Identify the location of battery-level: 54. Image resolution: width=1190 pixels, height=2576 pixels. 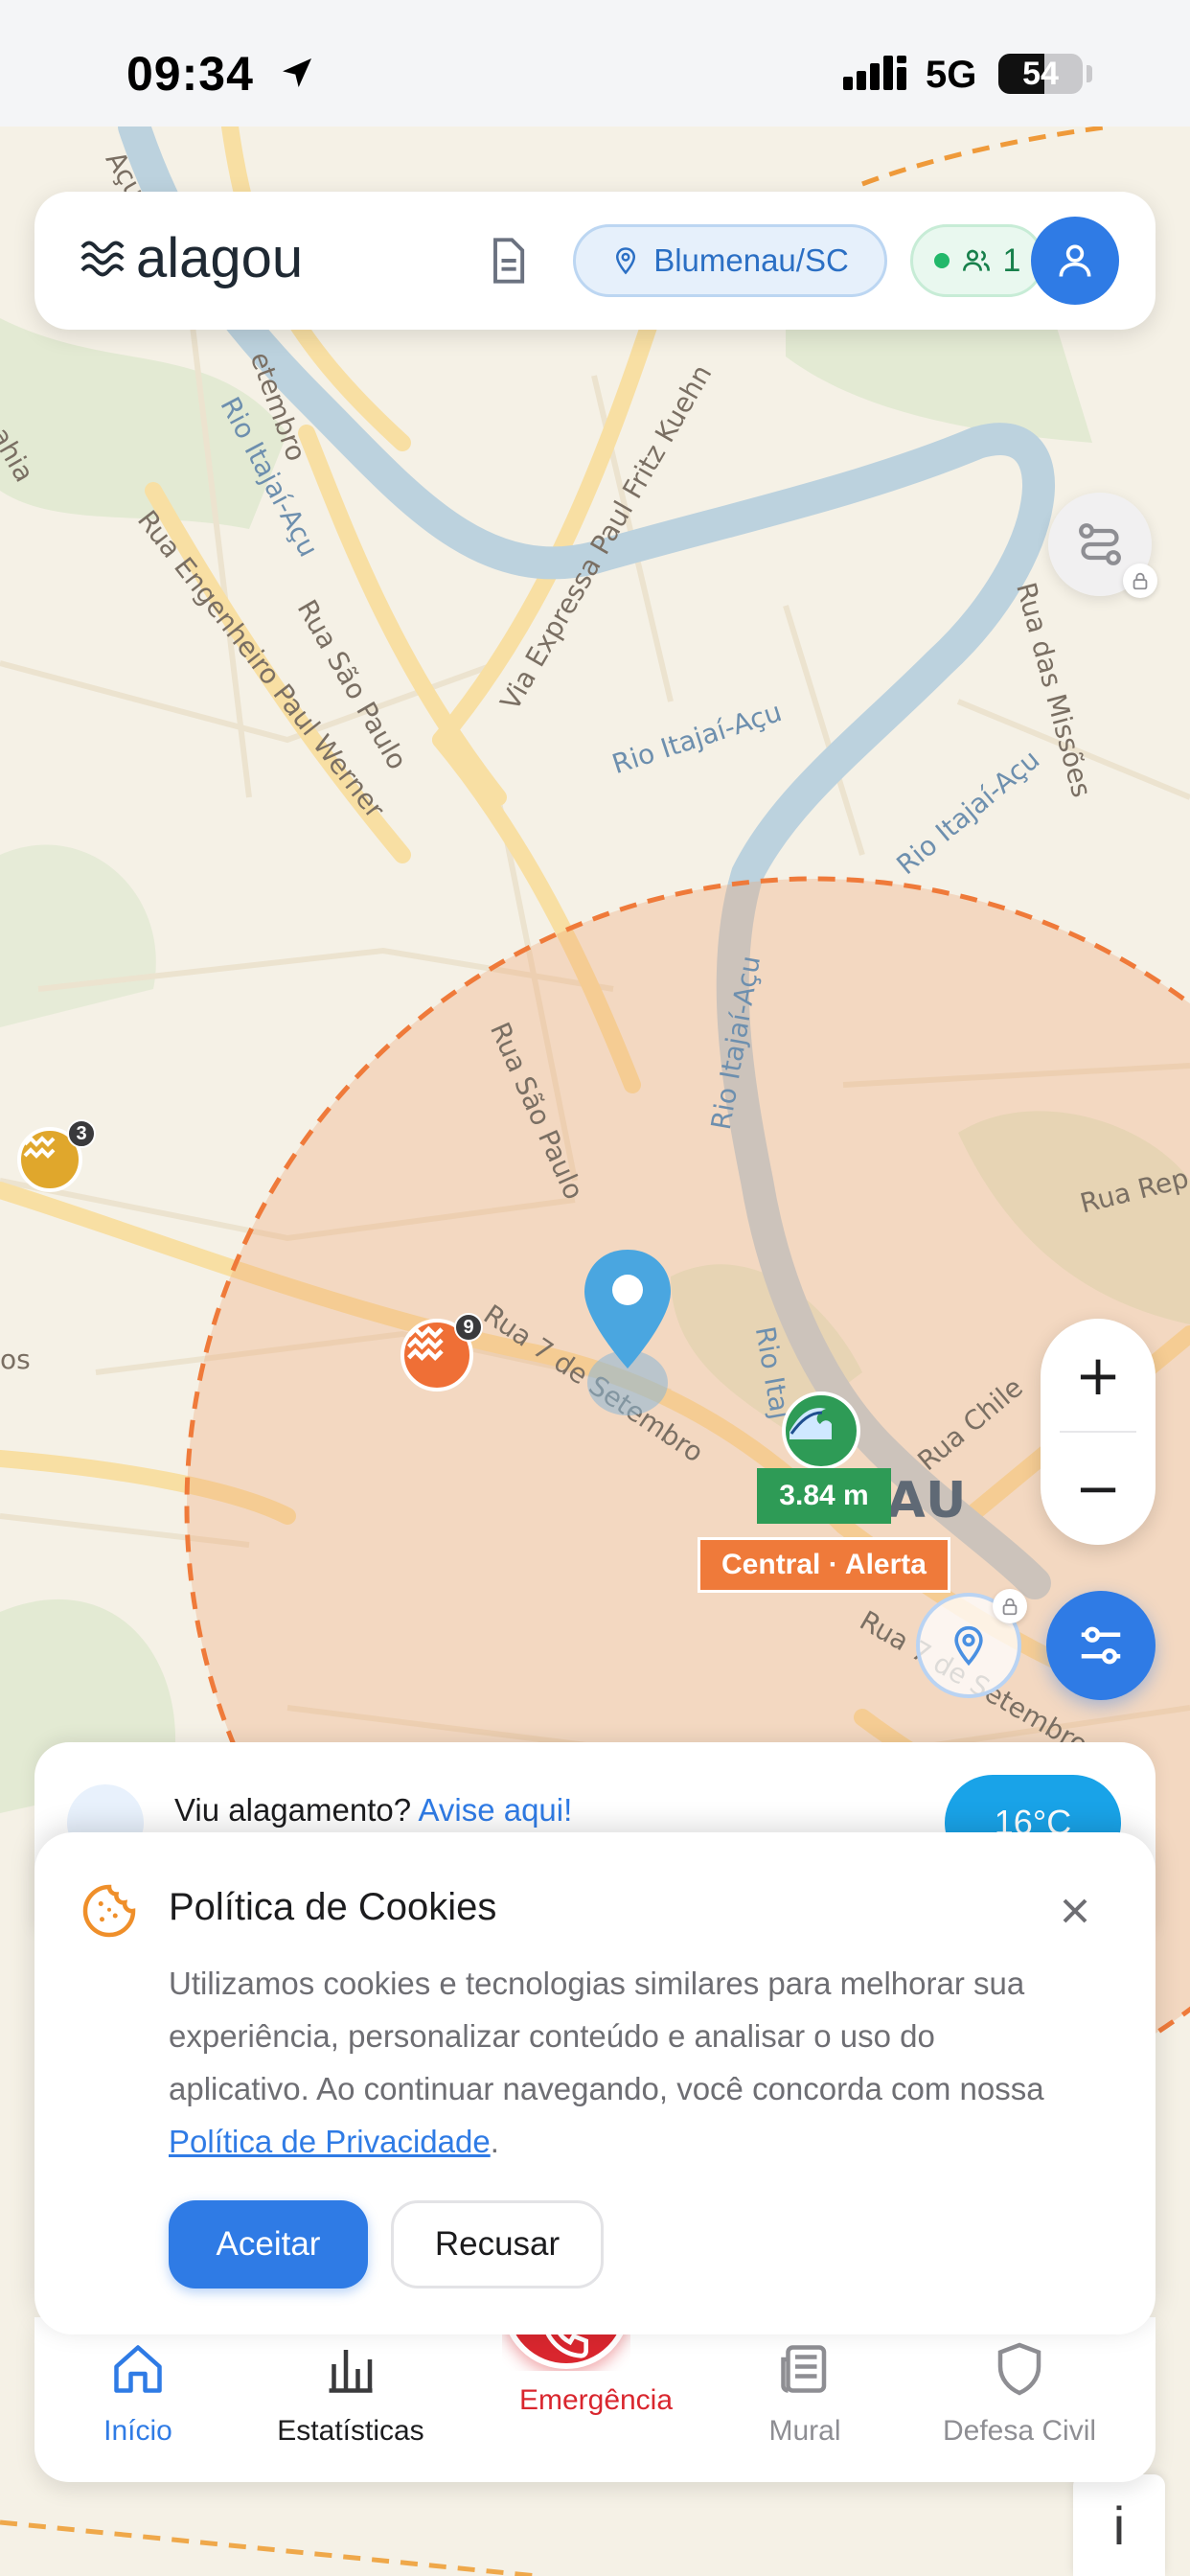
(1040, 74).